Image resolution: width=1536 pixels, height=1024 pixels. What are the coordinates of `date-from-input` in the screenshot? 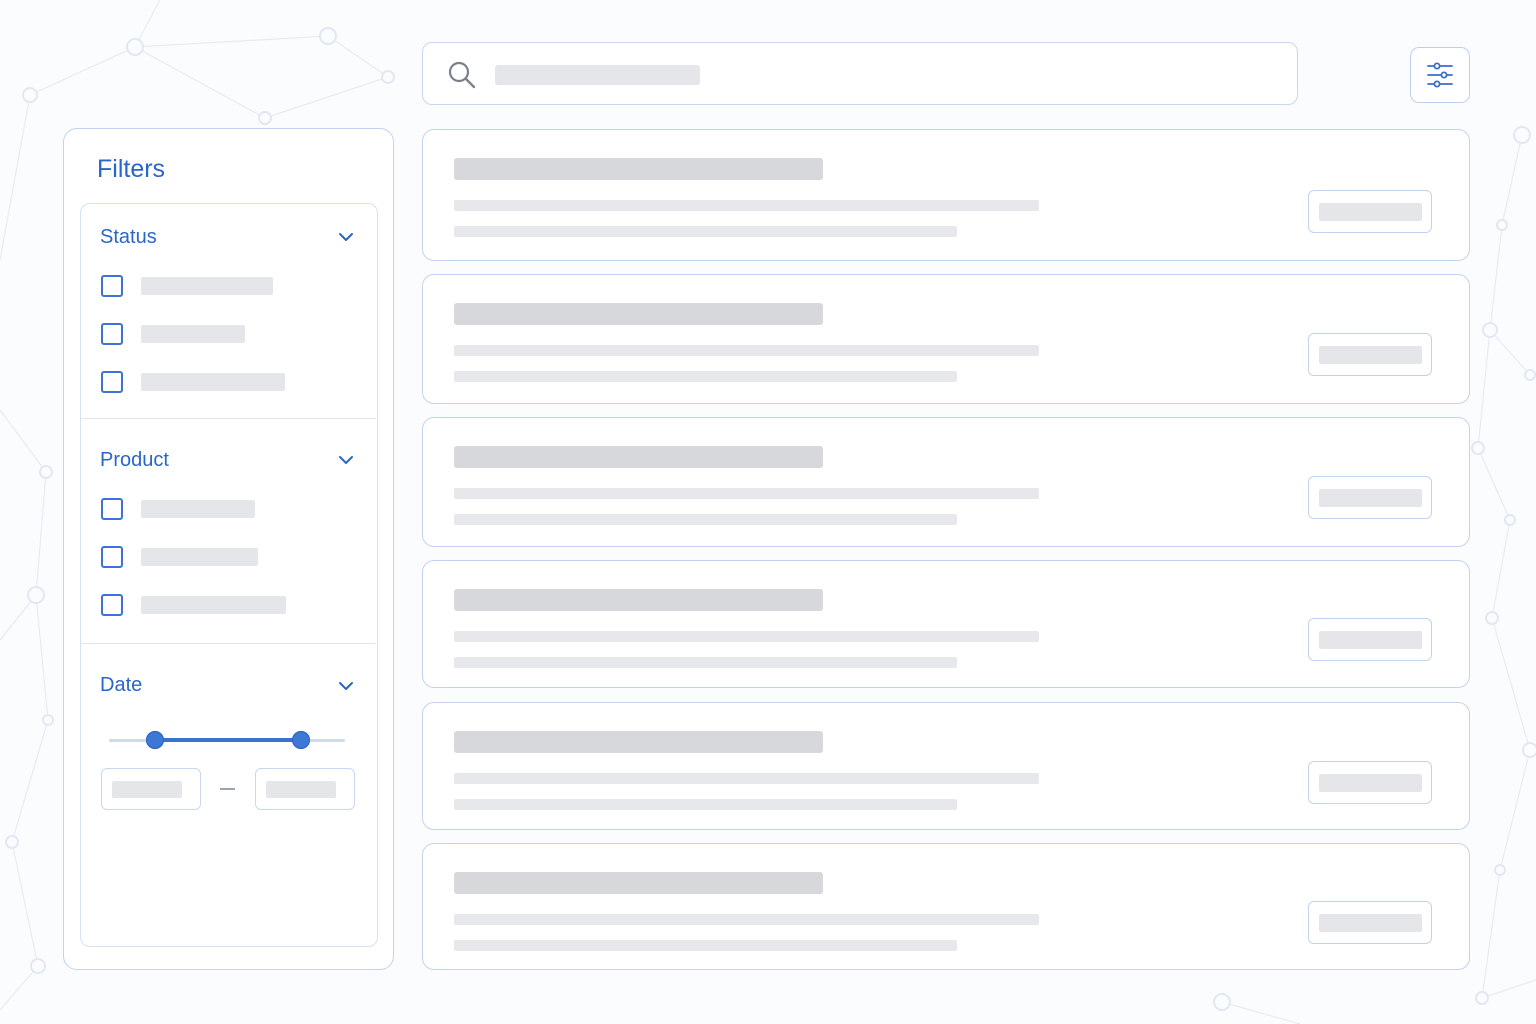 It's located at (151, 789).